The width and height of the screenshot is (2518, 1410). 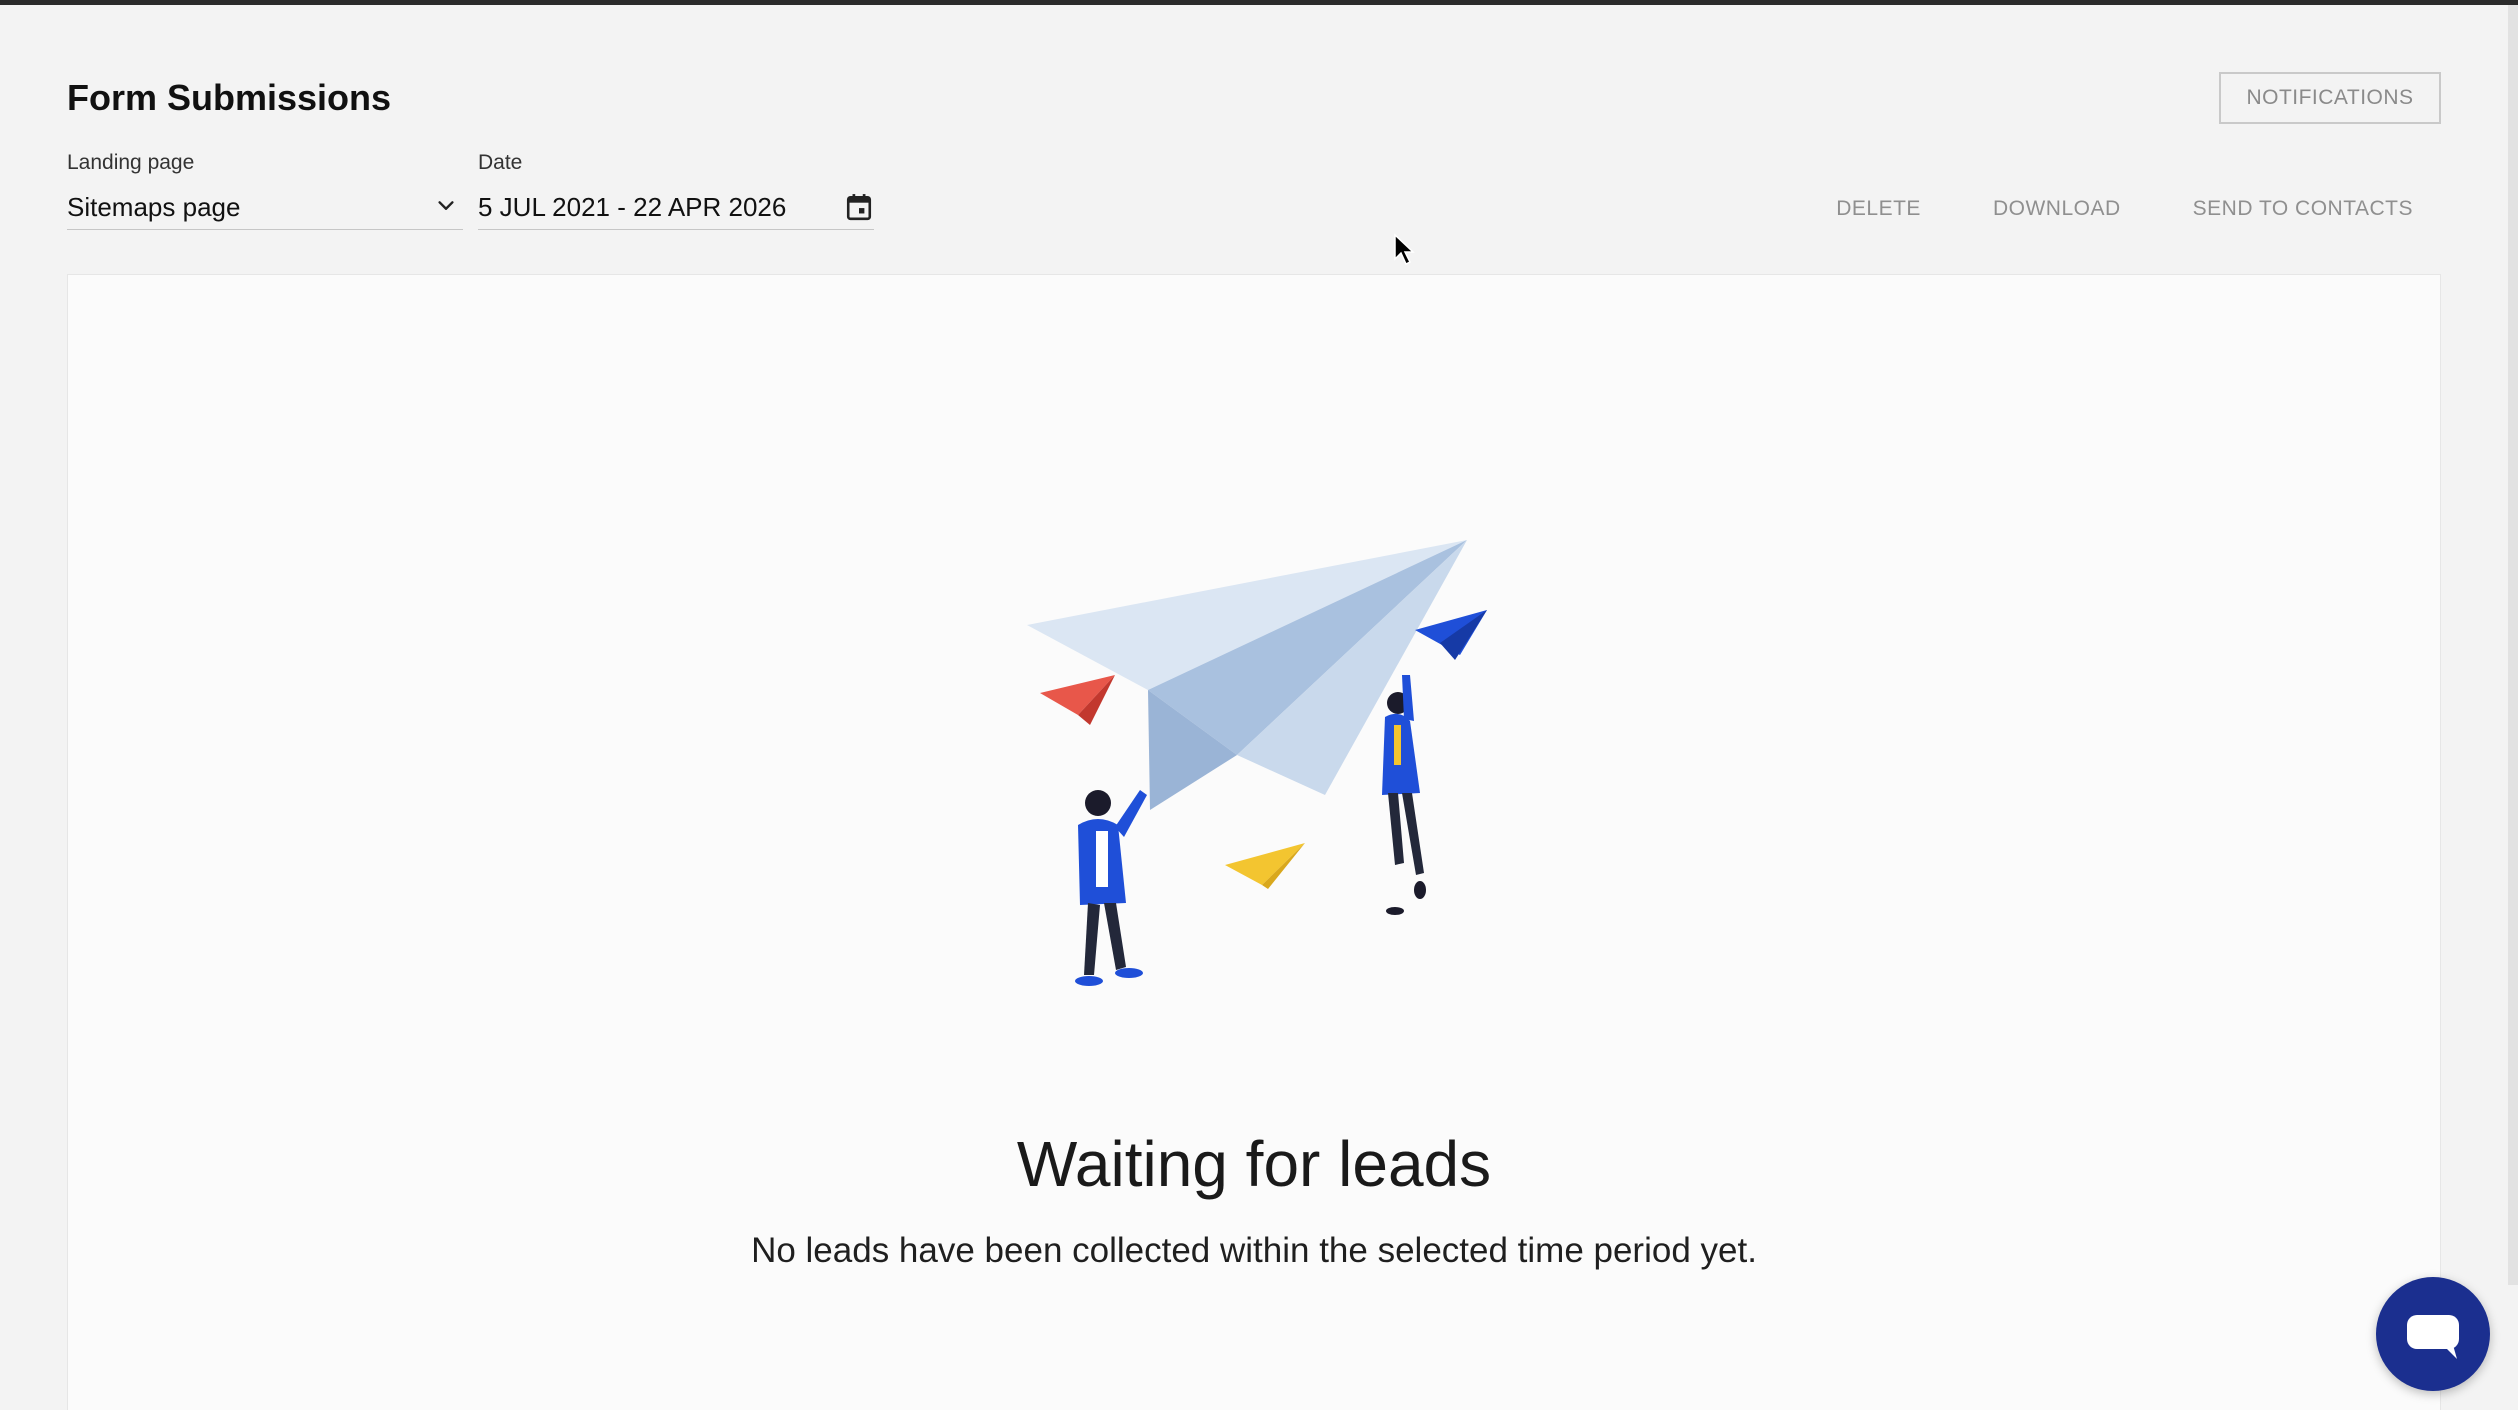 What do you see at coordinates (131, 162) in the screenshot?
I see `landing-page-label: Landing page` at bounding box center [131, 162].